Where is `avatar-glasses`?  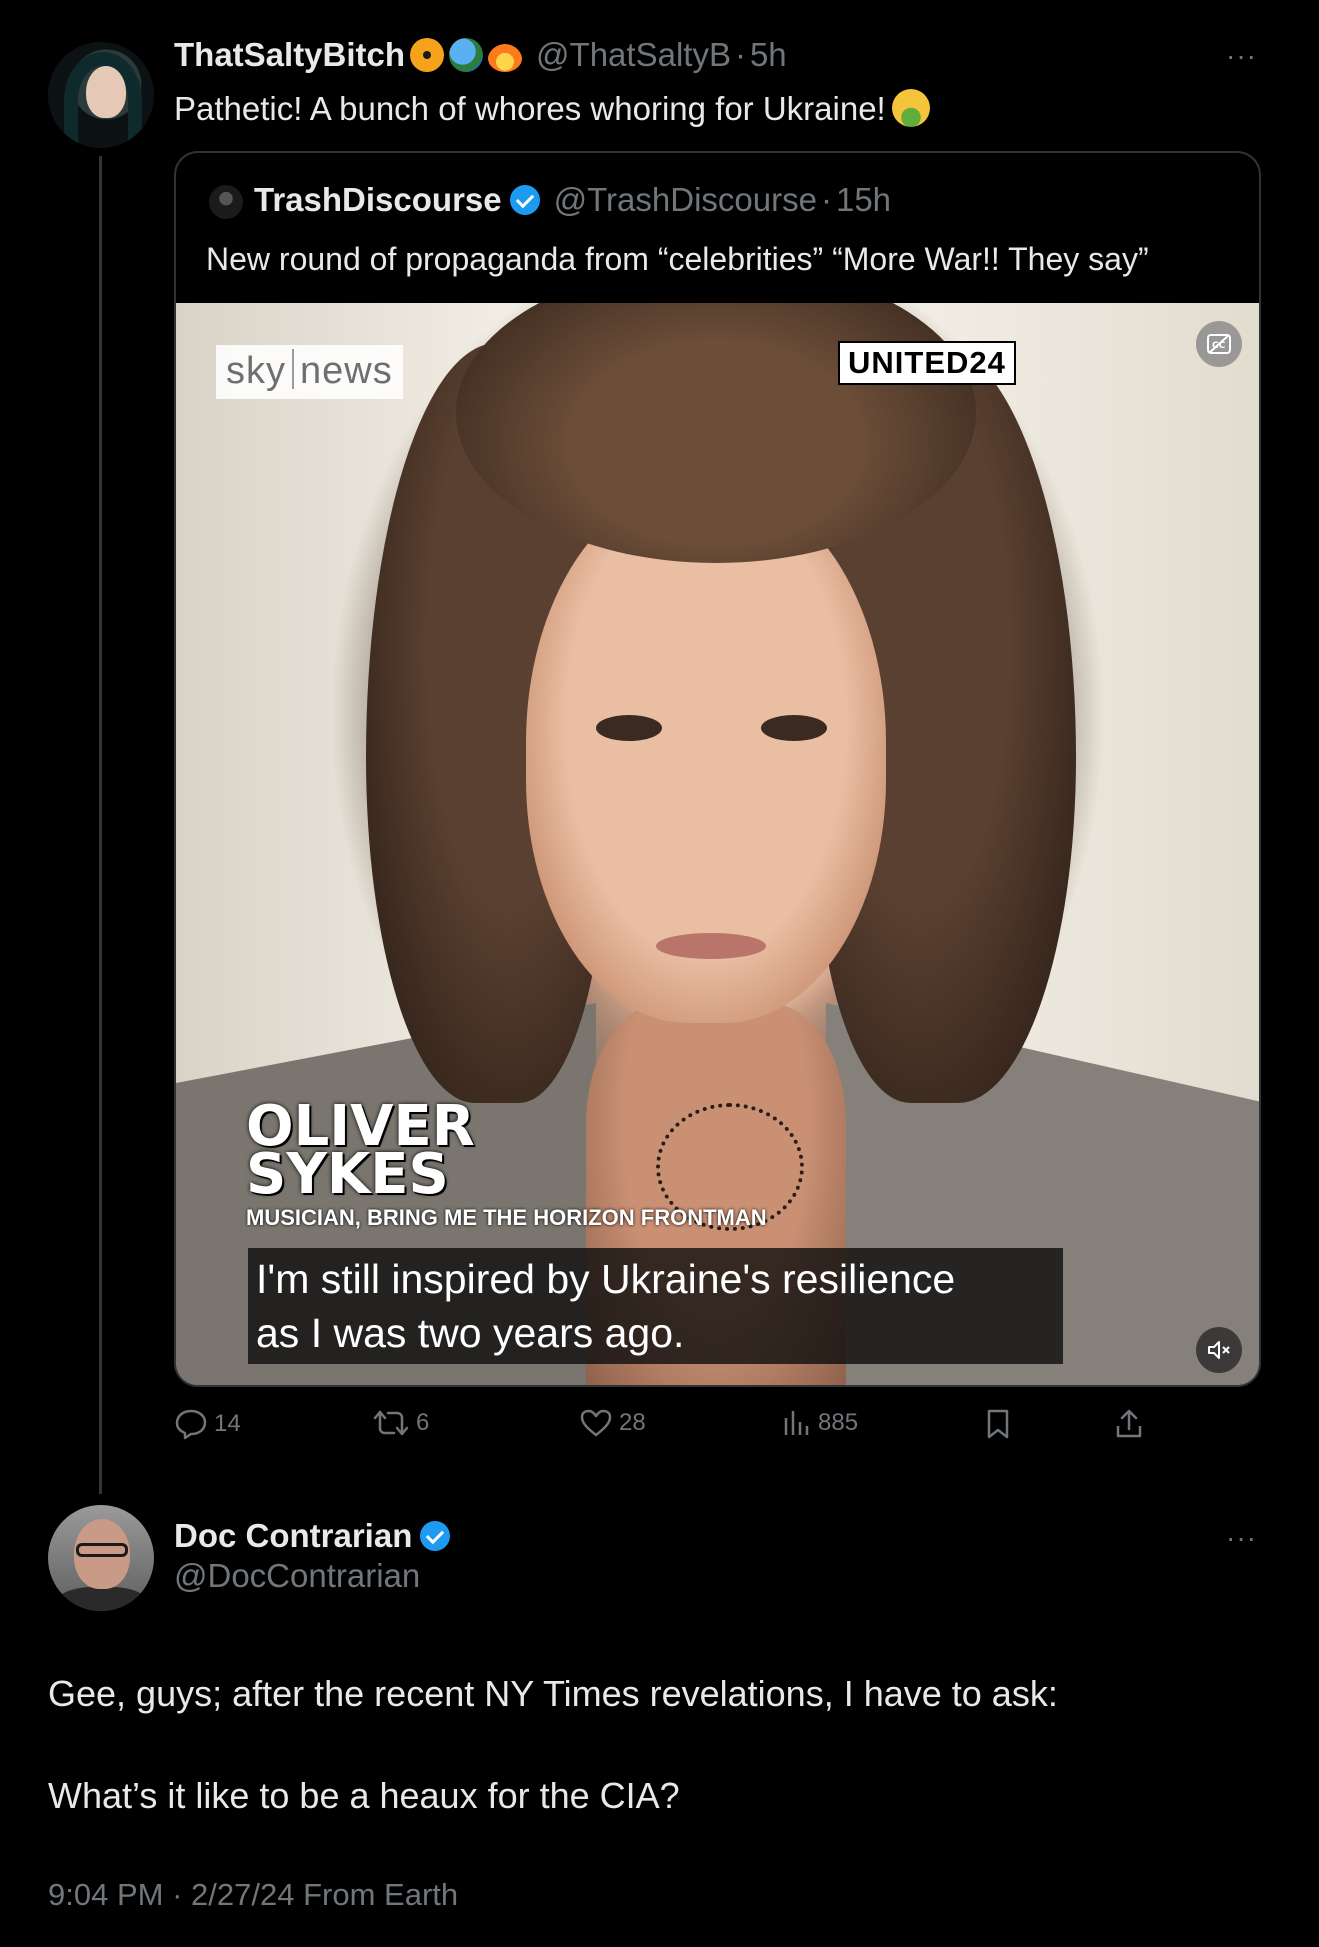
avatar-glasses is located at coordinates (102, 1550).